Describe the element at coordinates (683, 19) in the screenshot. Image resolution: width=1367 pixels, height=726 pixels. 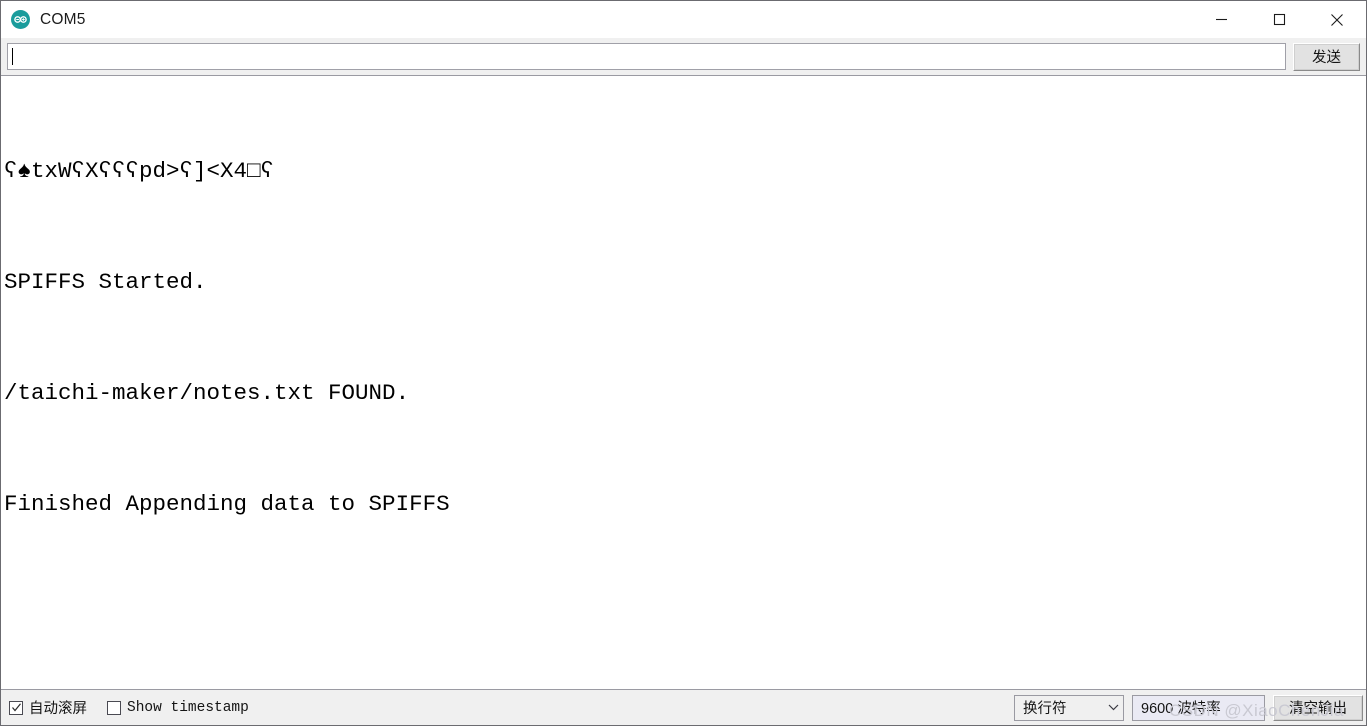
I see `title-bar: COM5` at that location.